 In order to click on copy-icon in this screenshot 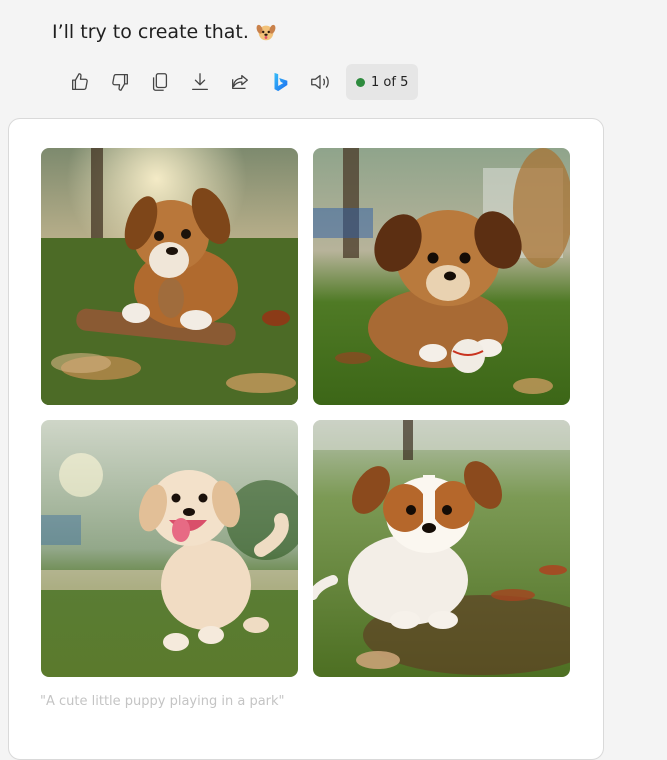, I will do `click(160, 82)`.